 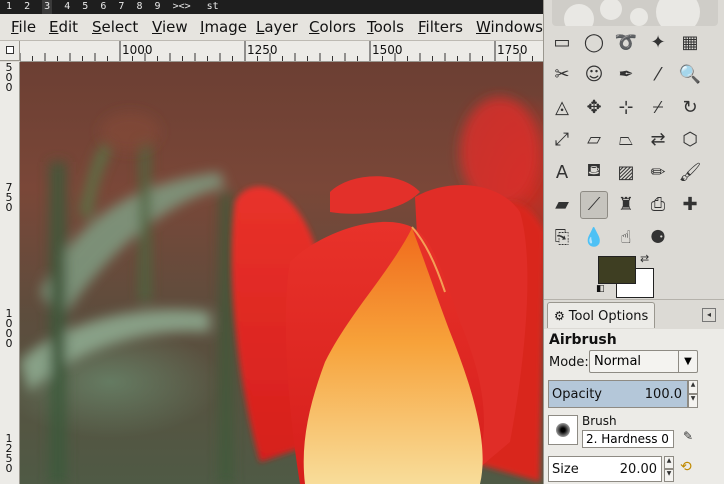 What do you see at coordinates (9, 197) in the screenshot?
I see `vruler-label-750: 750` at bounding box center [9, 197].